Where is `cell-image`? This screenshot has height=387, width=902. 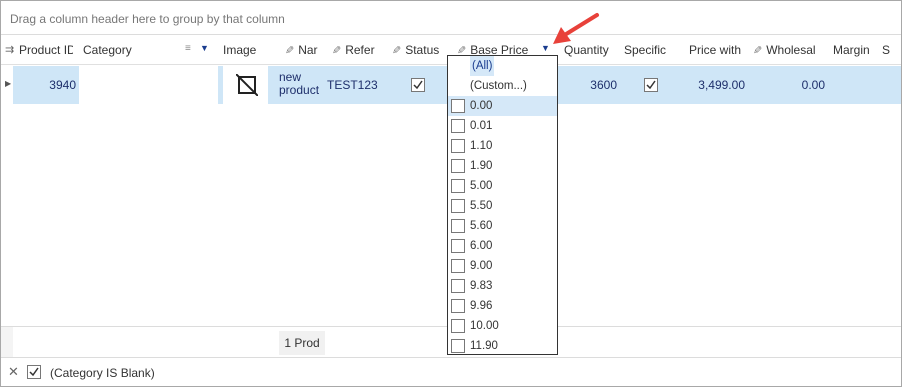 cell-image is located at coordinates (245, 85).